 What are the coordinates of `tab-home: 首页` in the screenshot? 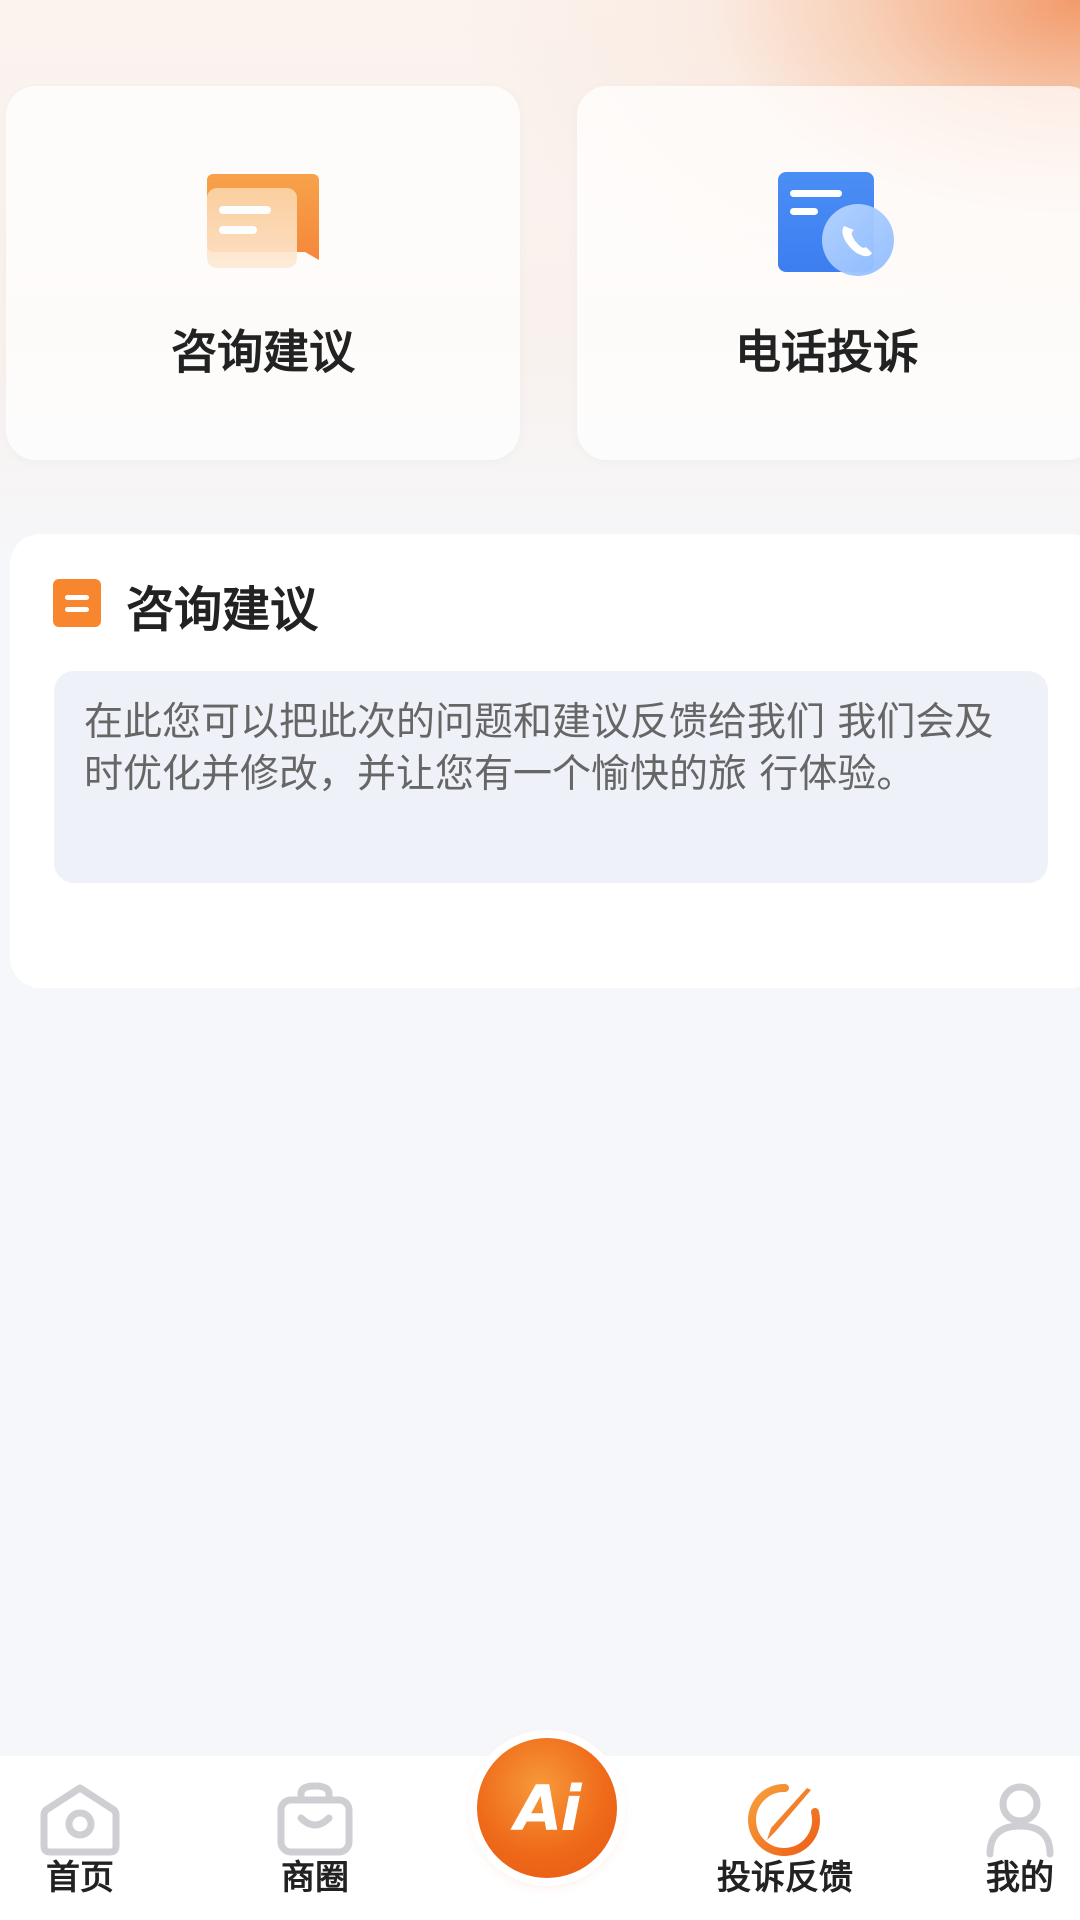 It's located at (80, 1838).